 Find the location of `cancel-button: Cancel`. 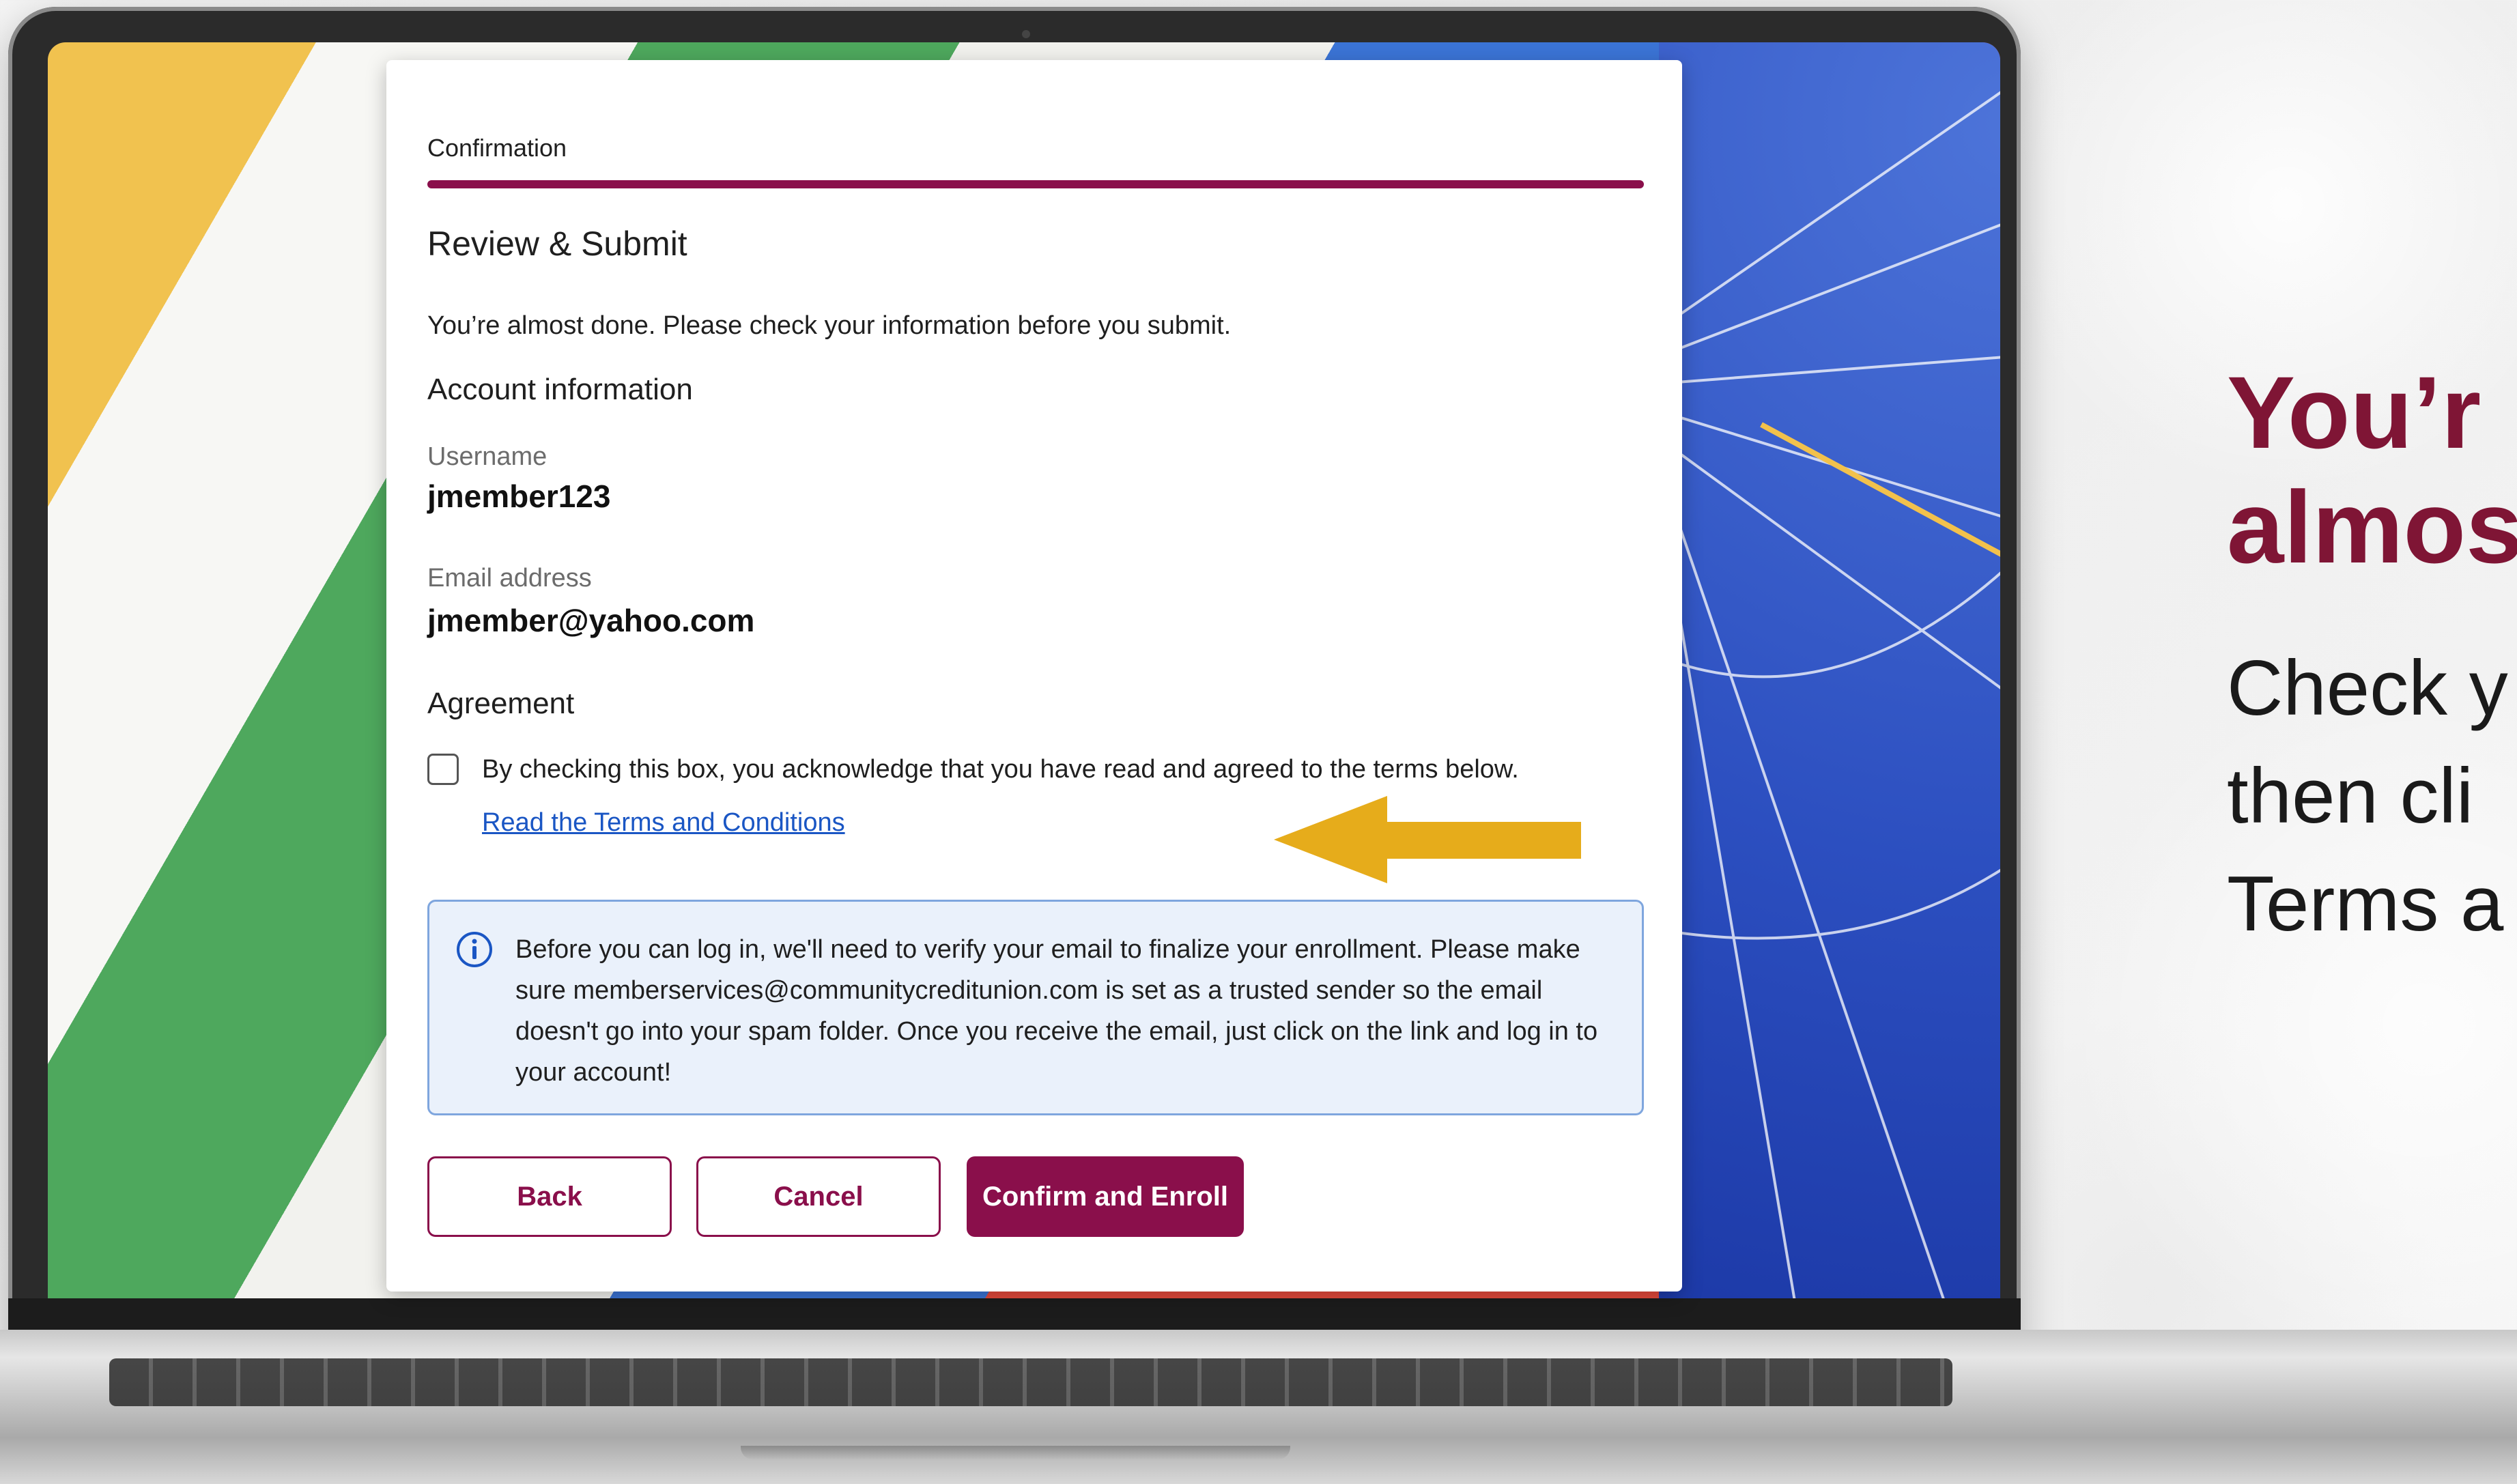

cancel-button: Cancel is located at coordinates (818, 1196).